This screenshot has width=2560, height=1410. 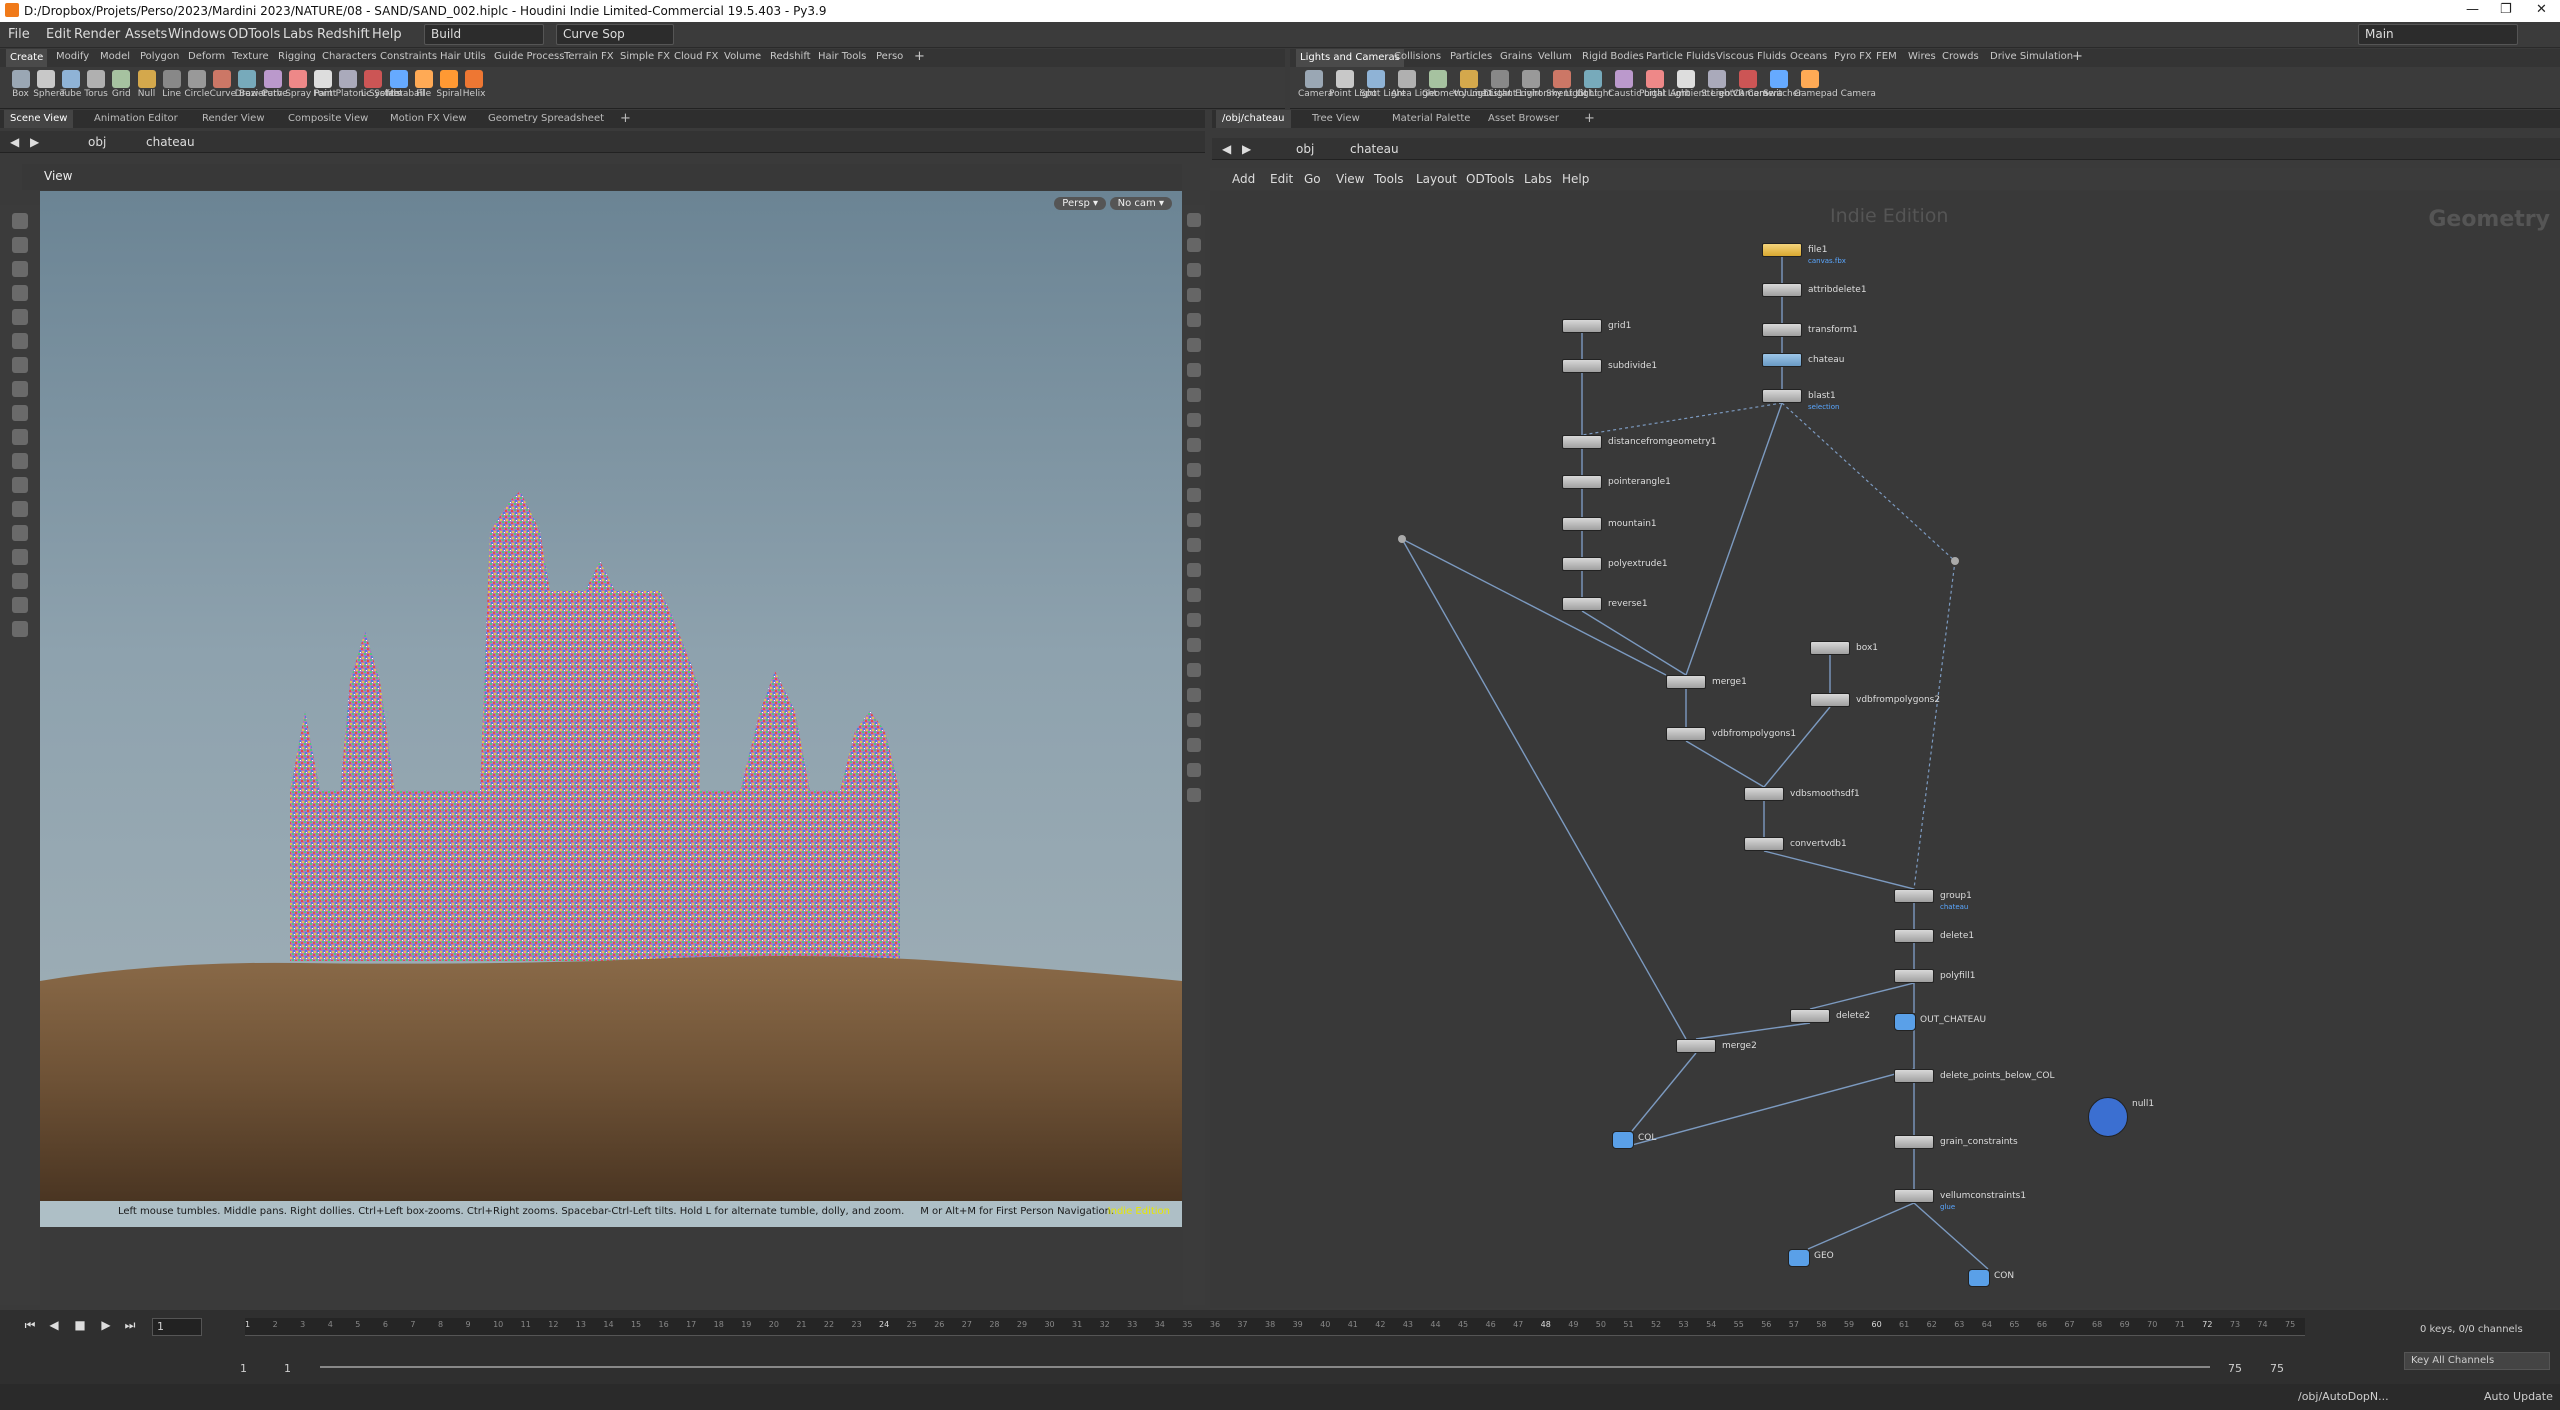 What do you see at coordinates (387, 34) in the screenshot?
I see `menu-help: Help` at bounding box center [387, 34].